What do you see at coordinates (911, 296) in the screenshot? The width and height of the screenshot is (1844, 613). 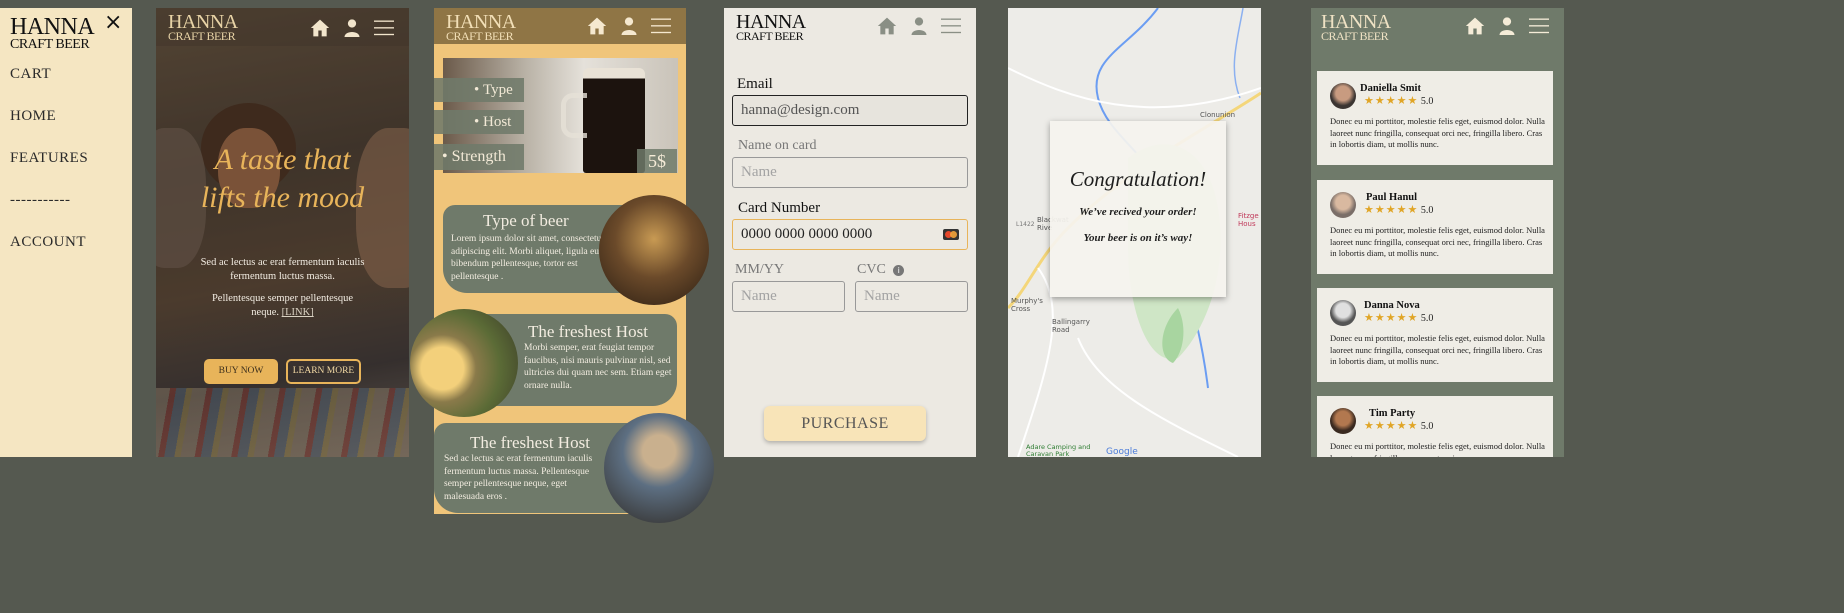 I see `cvc-field: Name` at bounding box center [911, 296].